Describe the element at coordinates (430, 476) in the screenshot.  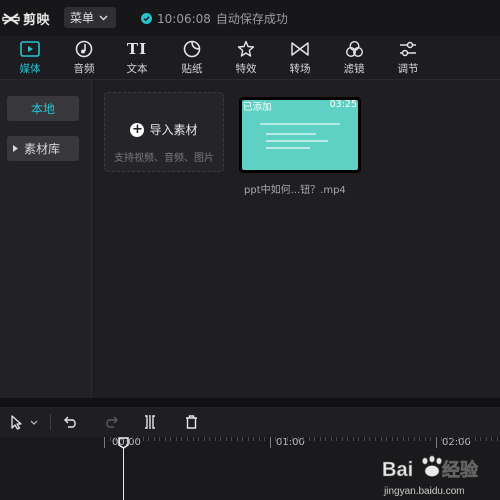
I see `baidu-jingyan-watermark: Bai 经验 jingyan.baidu.com` at that location.